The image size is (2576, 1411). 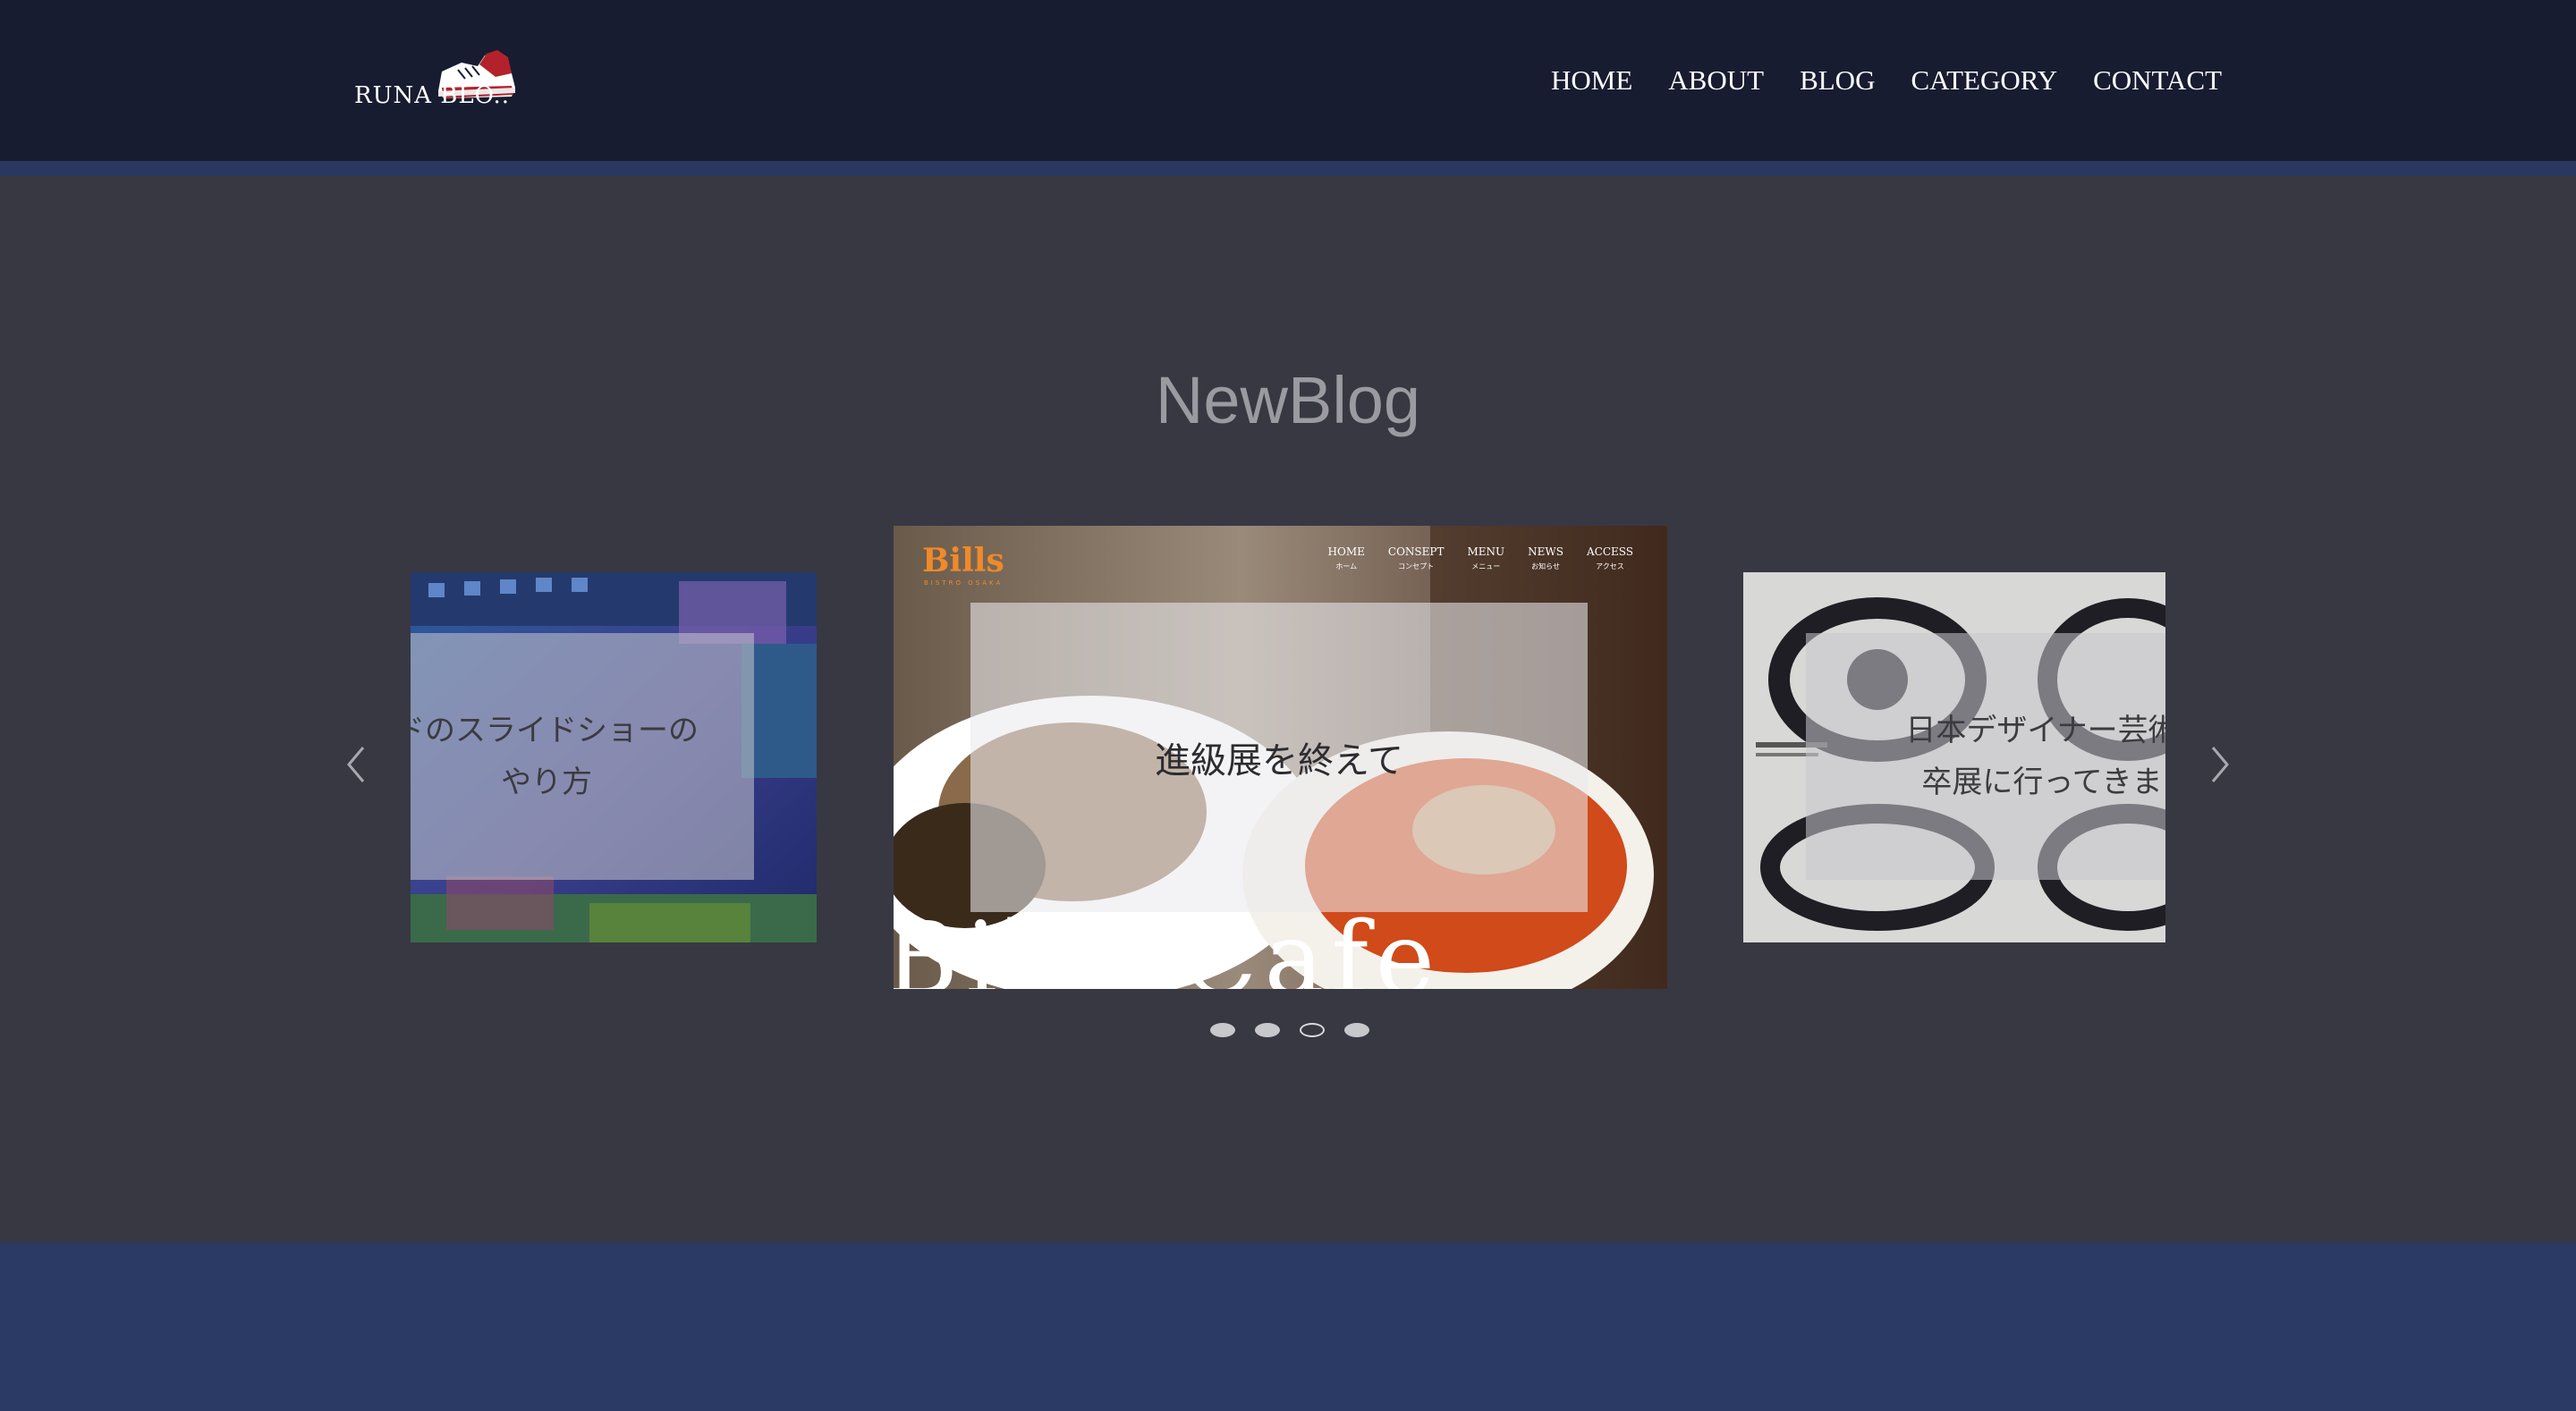 What do you see at coordinates (1288, 168) in the screenshot?
I see `header-stripe` at bounding box center [1288, 168].